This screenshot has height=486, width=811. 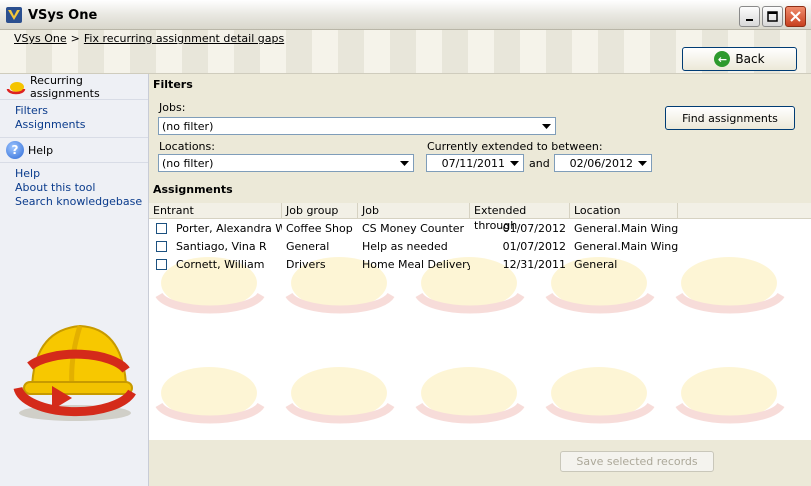 What do you see at coordinates (221, 246) in the screenshot?
I see `cell-entrant: Santiago, Vina R` at bounding box center [221, 246].